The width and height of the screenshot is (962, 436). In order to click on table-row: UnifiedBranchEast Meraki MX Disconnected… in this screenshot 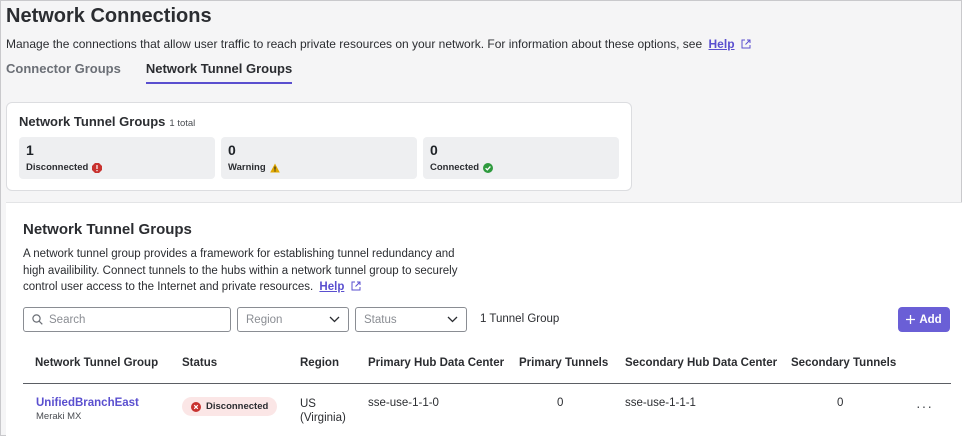, I will do `click(487, 410)`.